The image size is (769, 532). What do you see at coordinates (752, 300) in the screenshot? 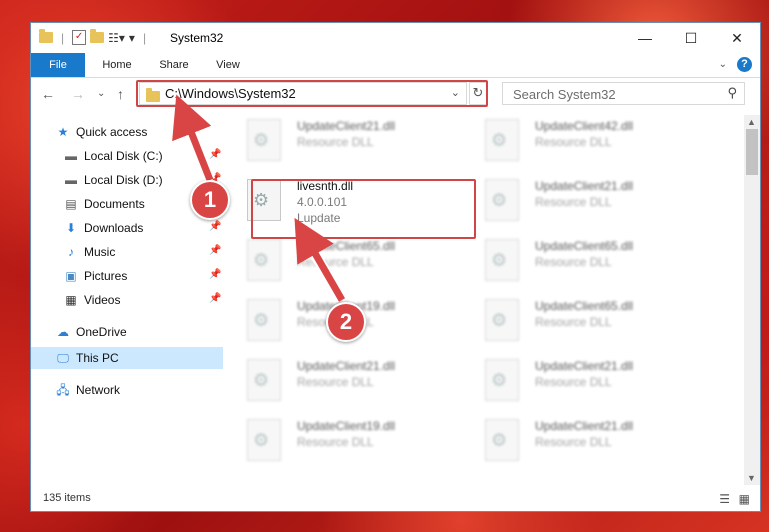
I see `vertical-scrollbar: ▲ ▼` at bounding box center [752, 300].